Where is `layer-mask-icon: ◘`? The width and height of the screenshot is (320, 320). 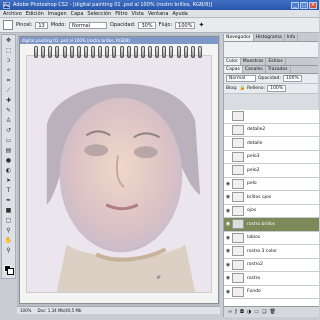 layer-mask-icon: ◘ is located at coordinates (242, 312).